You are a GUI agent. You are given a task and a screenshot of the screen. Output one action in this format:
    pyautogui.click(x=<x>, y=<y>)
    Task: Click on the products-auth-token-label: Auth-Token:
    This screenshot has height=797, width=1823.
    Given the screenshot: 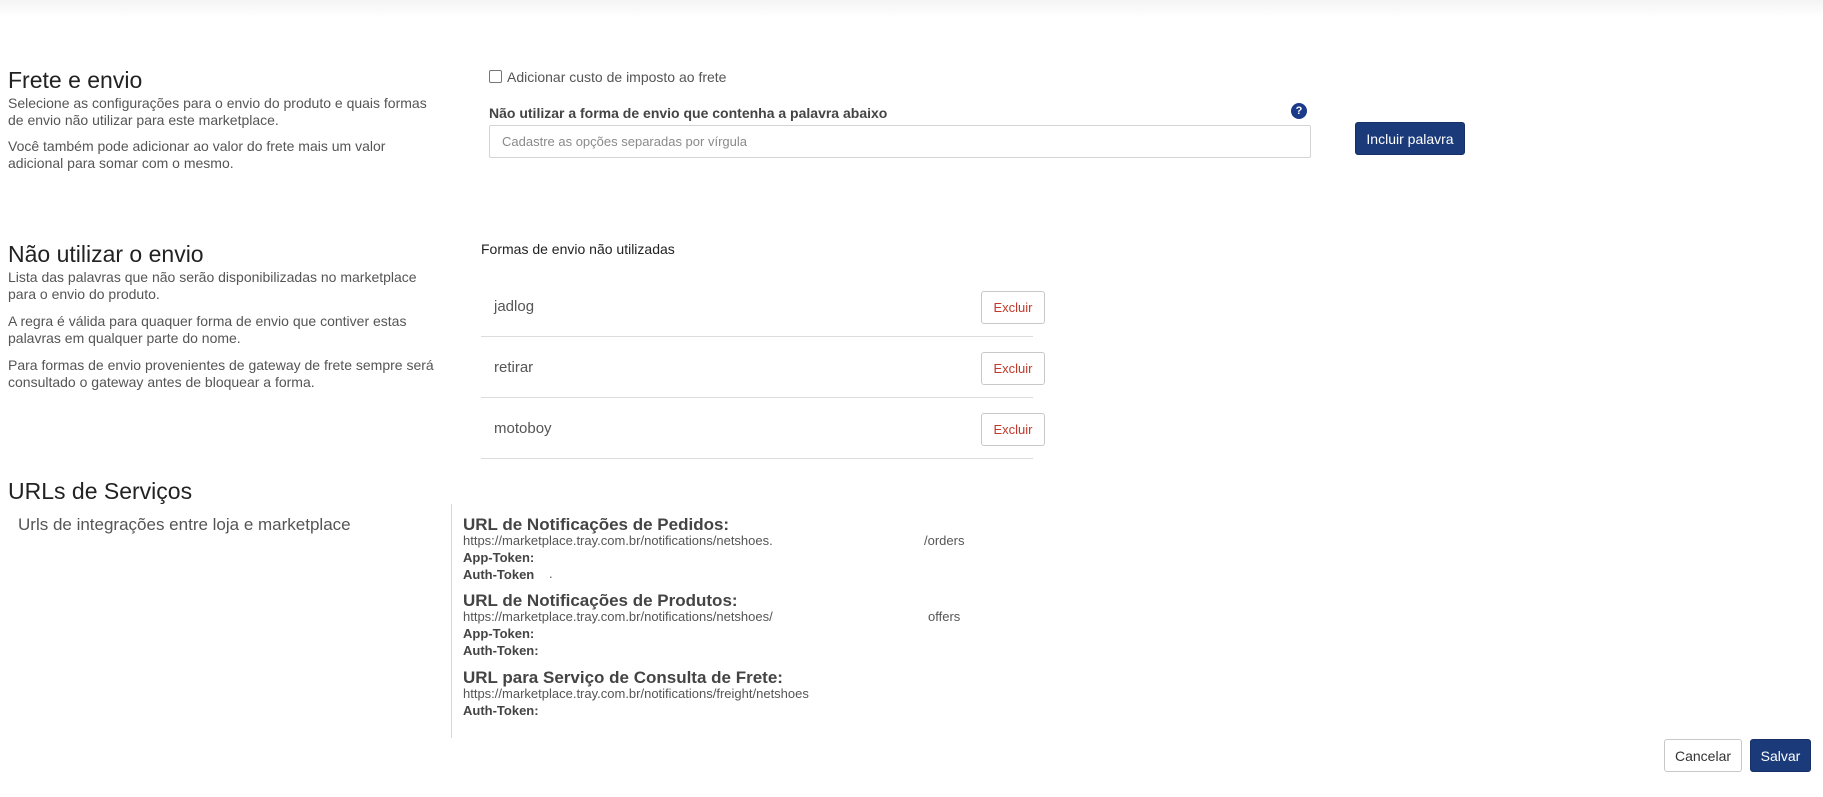 What is the action you would take?
    pyautogui.click(x=501, y=650)
    